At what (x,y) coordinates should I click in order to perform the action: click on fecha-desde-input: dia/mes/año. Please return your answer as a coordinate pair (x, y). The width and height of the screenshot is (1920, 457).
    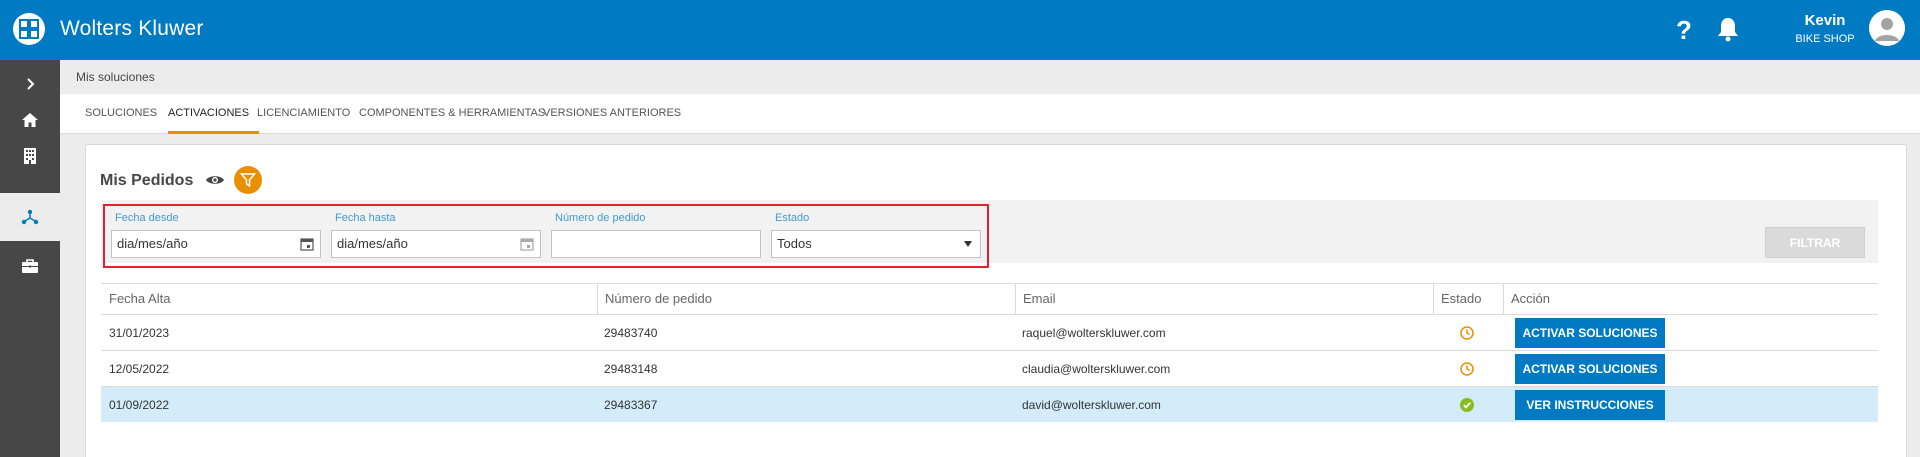
    Looking at the image, I should click on (216, 244).